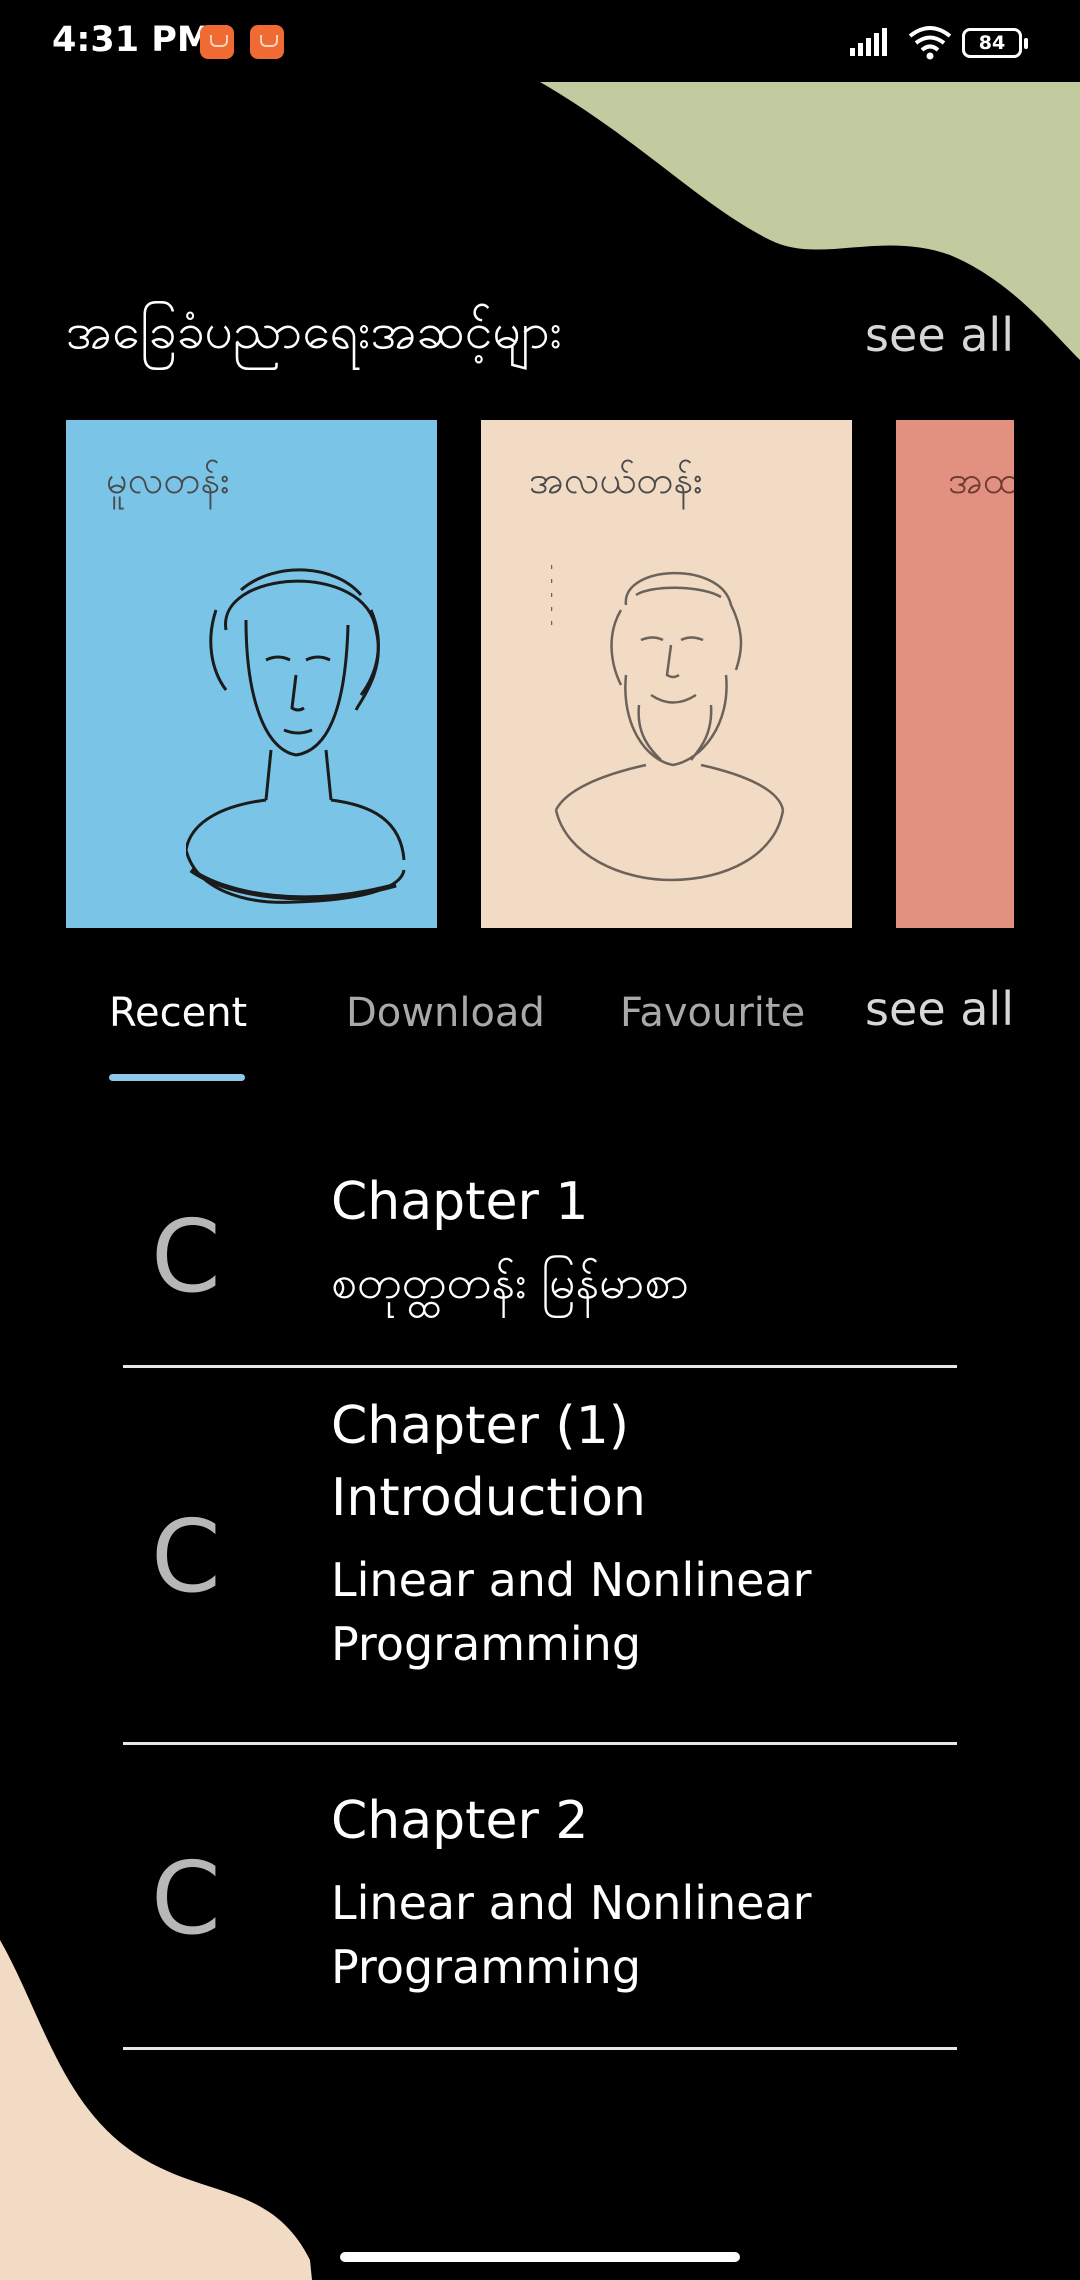 The width and height of the screenshot is (1080, 2280). I want to click on see-all-levels-link: see all, so click(939, 335).